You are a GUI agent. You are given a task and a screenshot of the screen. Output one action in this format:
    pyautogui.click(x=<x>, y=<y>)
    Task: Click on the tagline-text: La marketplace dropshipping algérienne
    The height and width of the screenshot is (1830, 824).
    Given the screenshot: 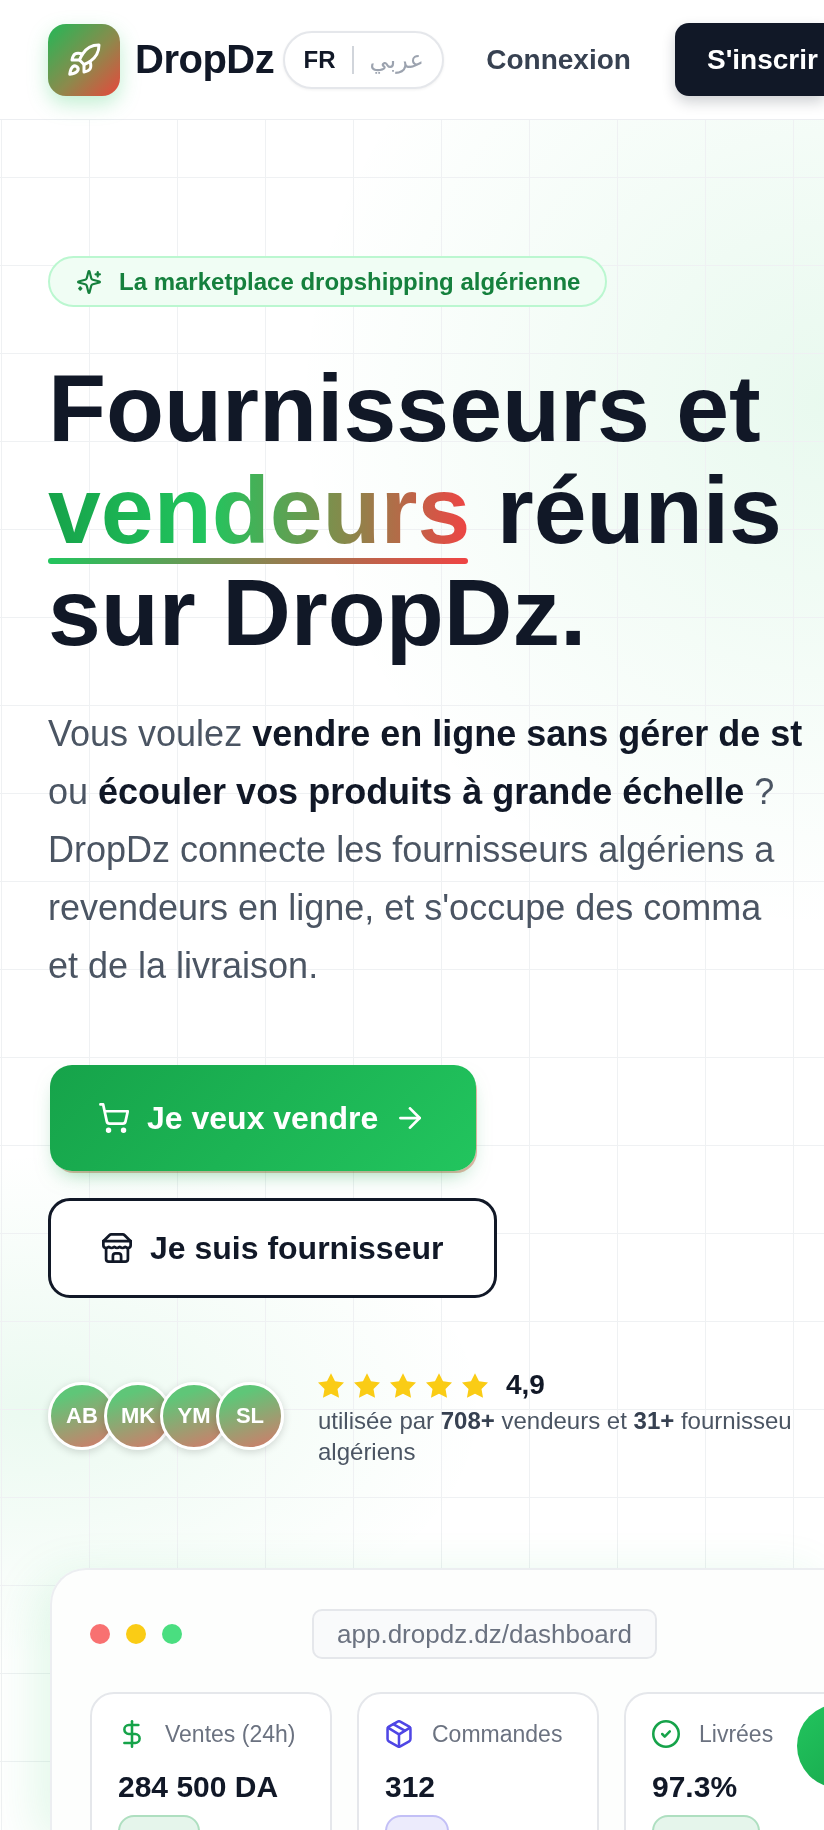 What is the action you would take?
    pyautogui.click(x=350, y=281)
    